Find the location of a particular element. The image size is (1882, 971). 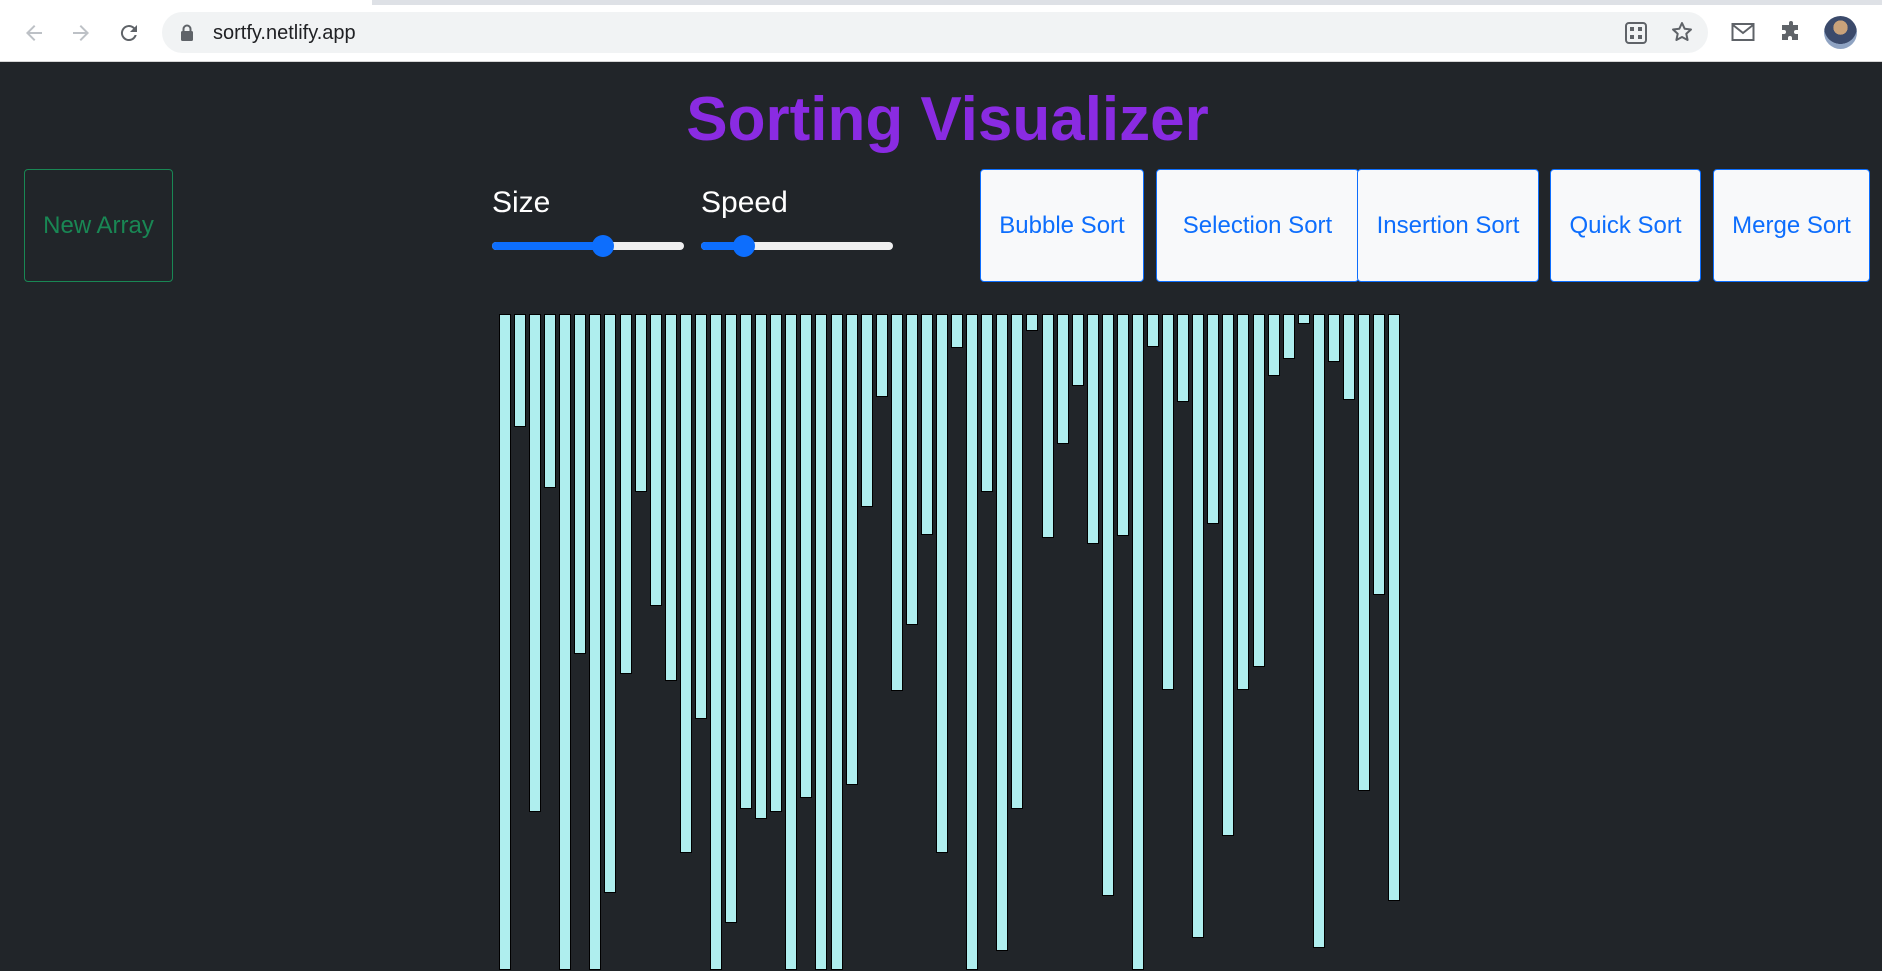

forward-icon is located at coordinates (81, 33).